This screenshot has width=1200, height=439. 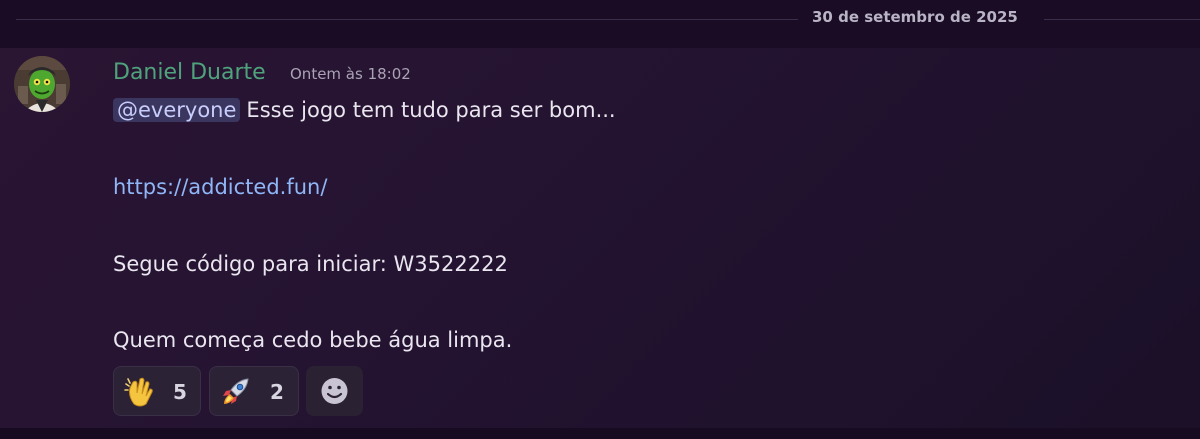 What do you see at coordinates (310, 264) in the screenshot?
I see `message-text-3: Segue código para iniciar: W3522222` at bounding box center [310, 264].